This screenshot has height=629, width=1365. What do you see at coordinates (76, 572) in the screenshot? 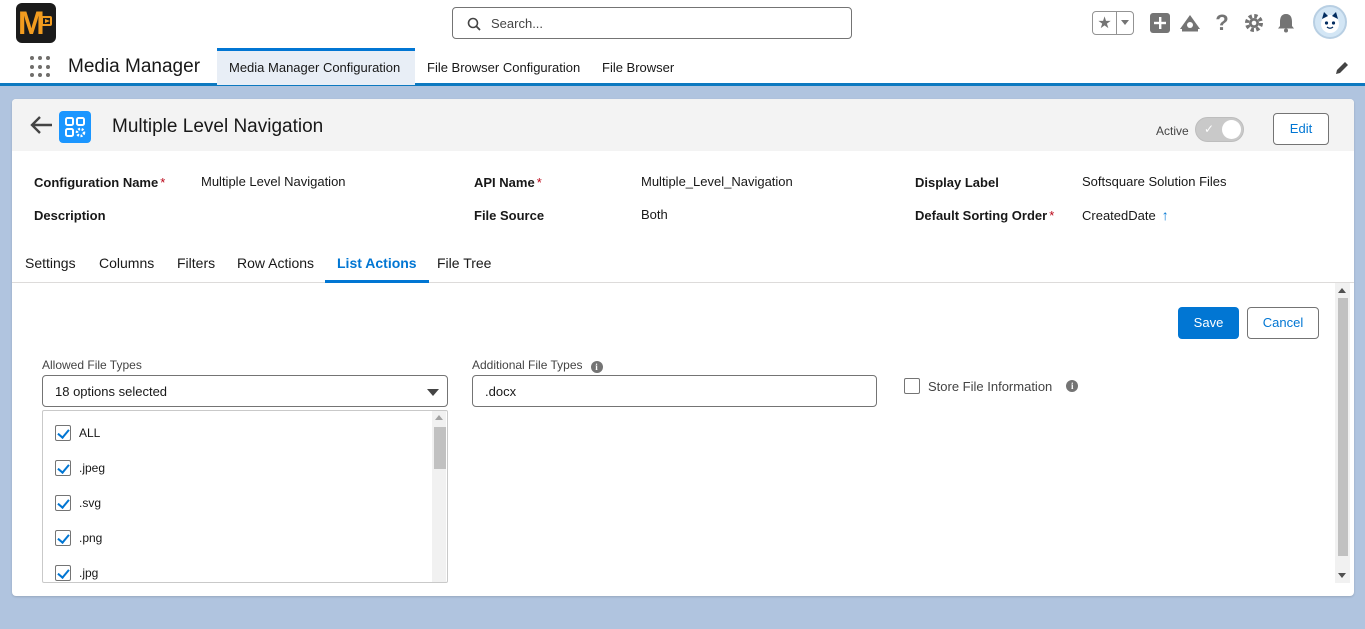
I see `list-item: .jpg` at bounding box center [76, 572].